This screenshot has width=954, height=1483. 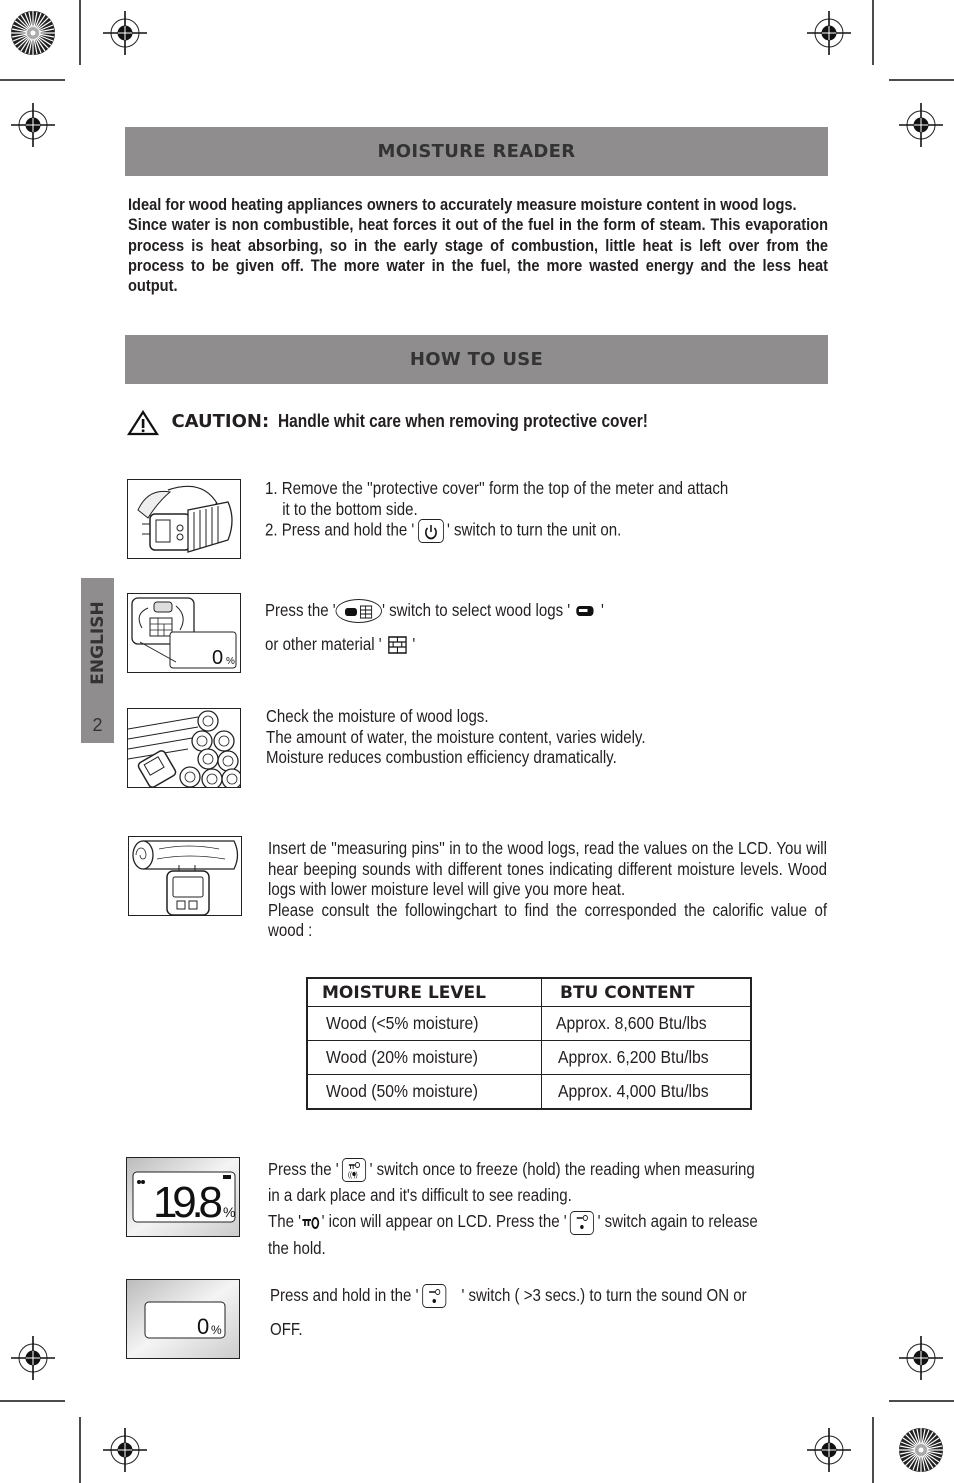 I want to click on sound-line-2: OFF., so click(x=286, y=1329).